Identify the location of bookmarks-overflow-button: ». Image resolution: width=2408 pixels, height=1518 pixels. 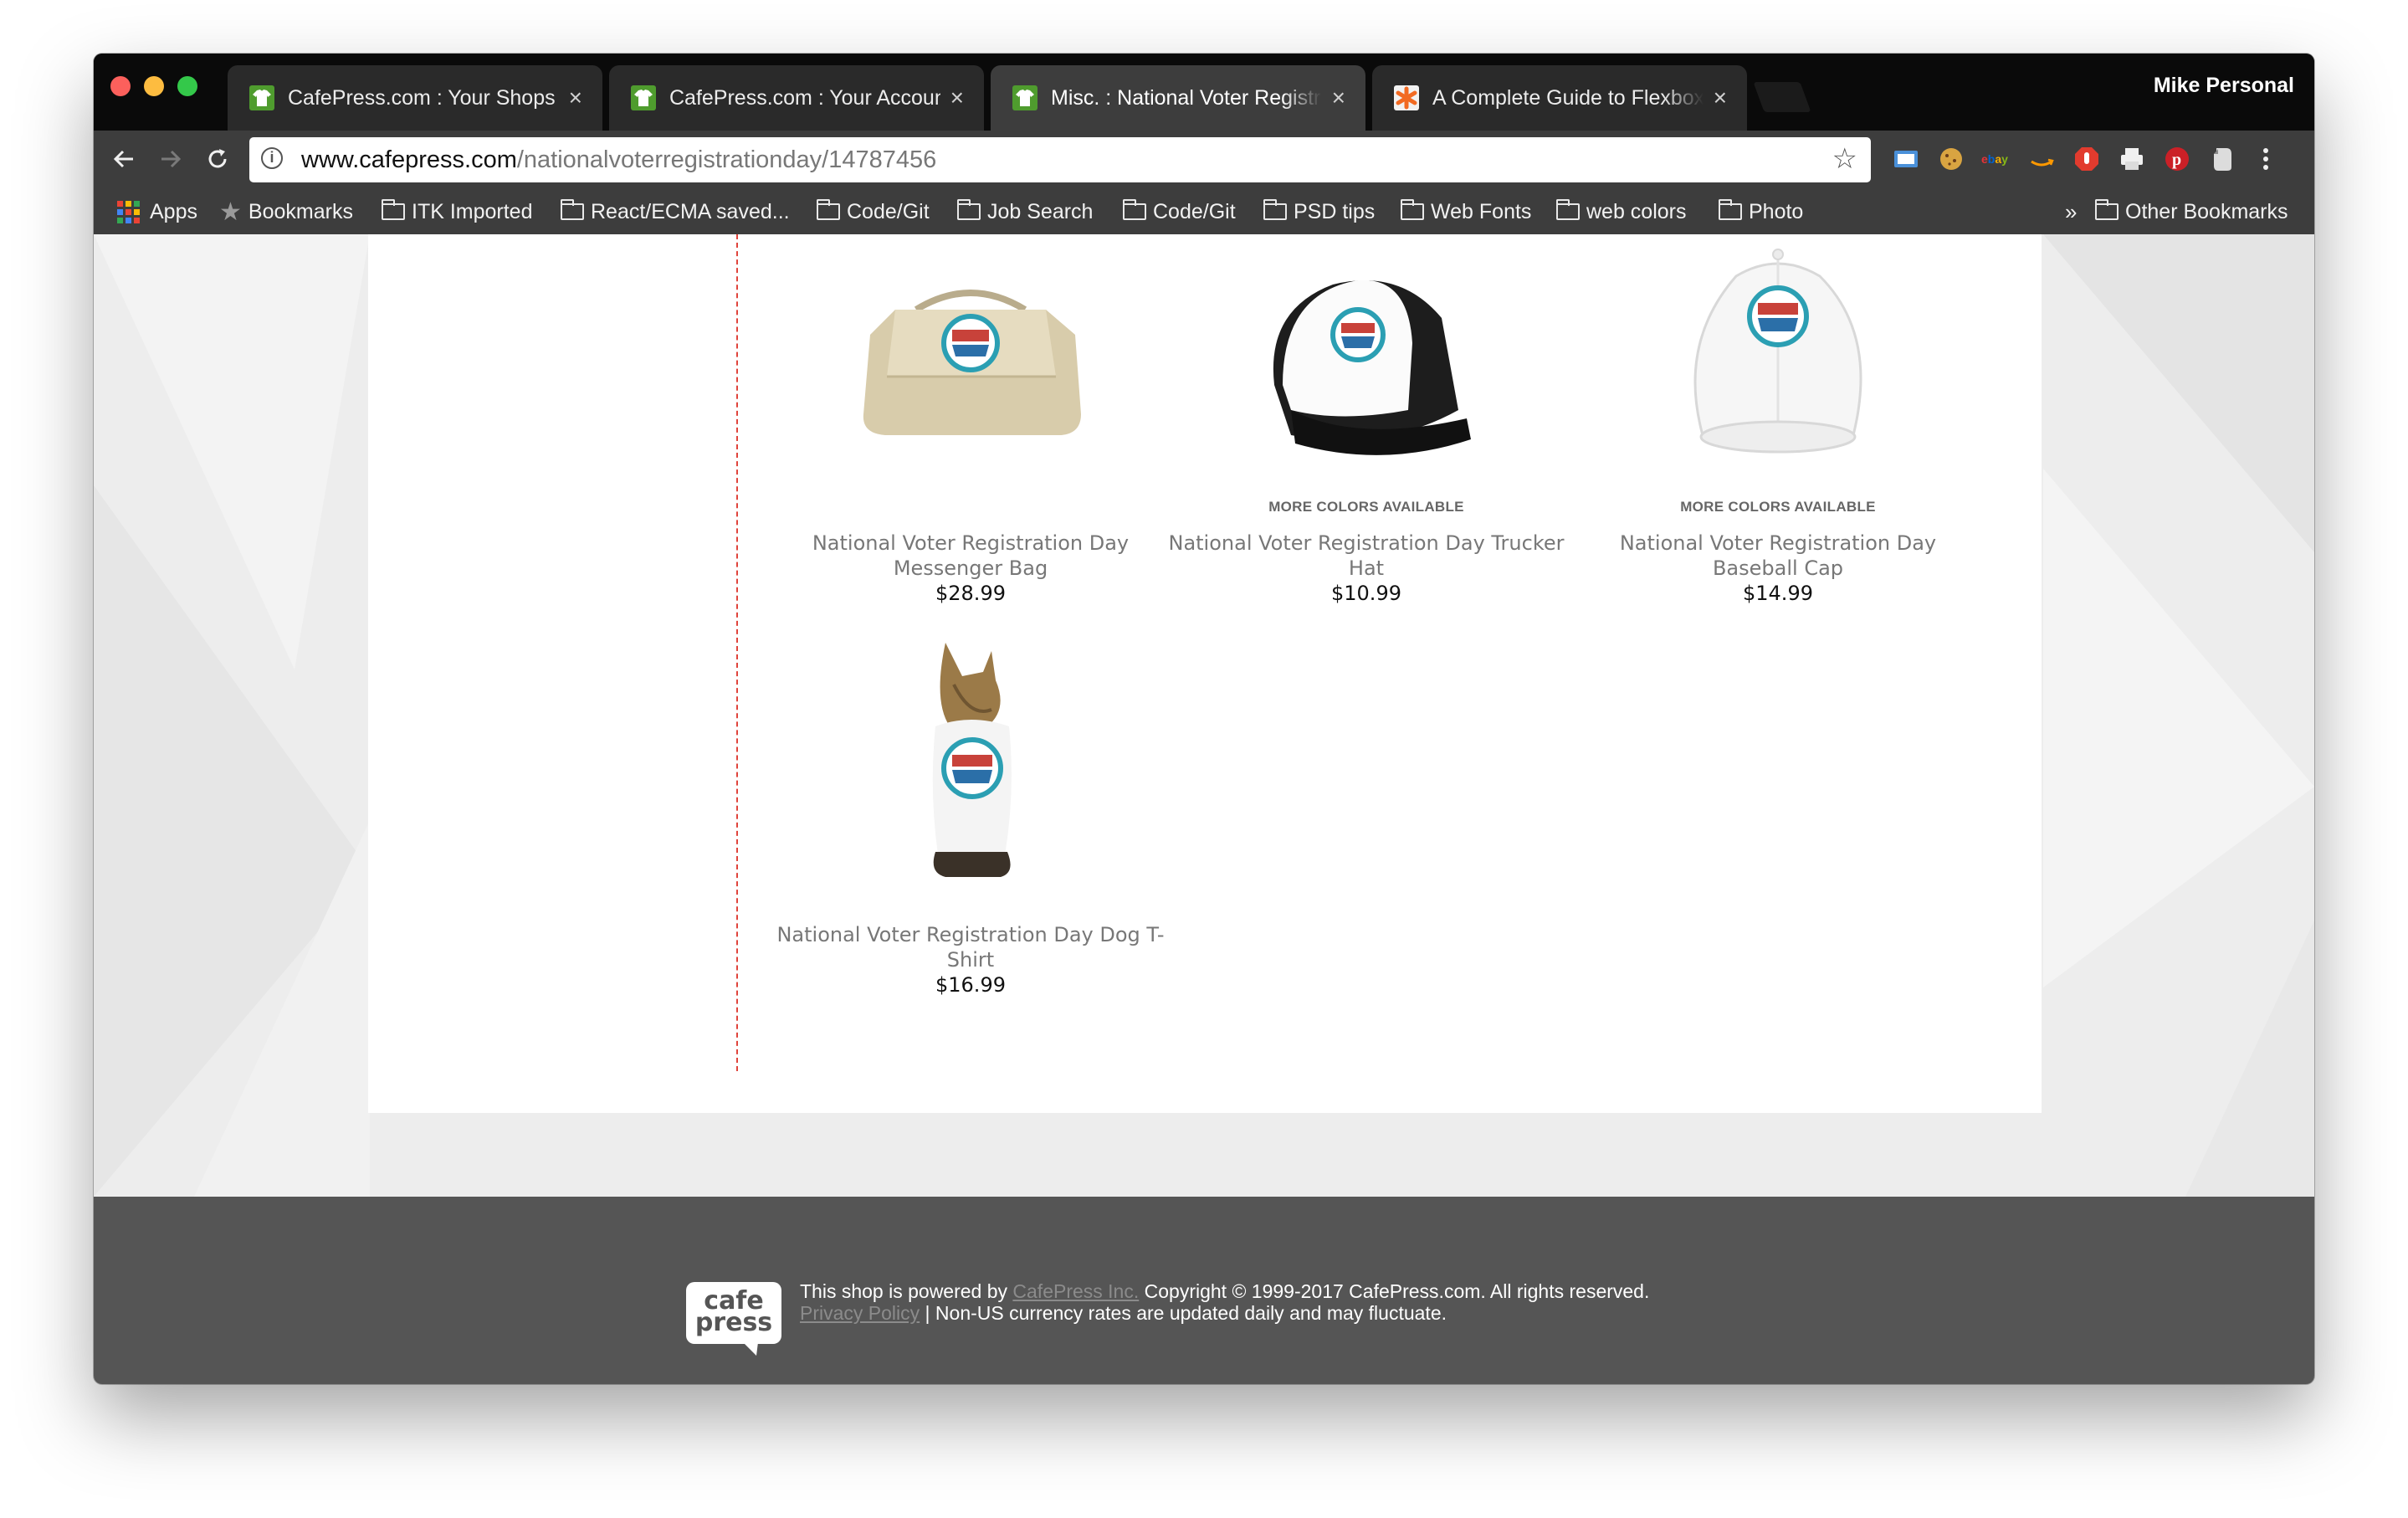
(2071, 211).